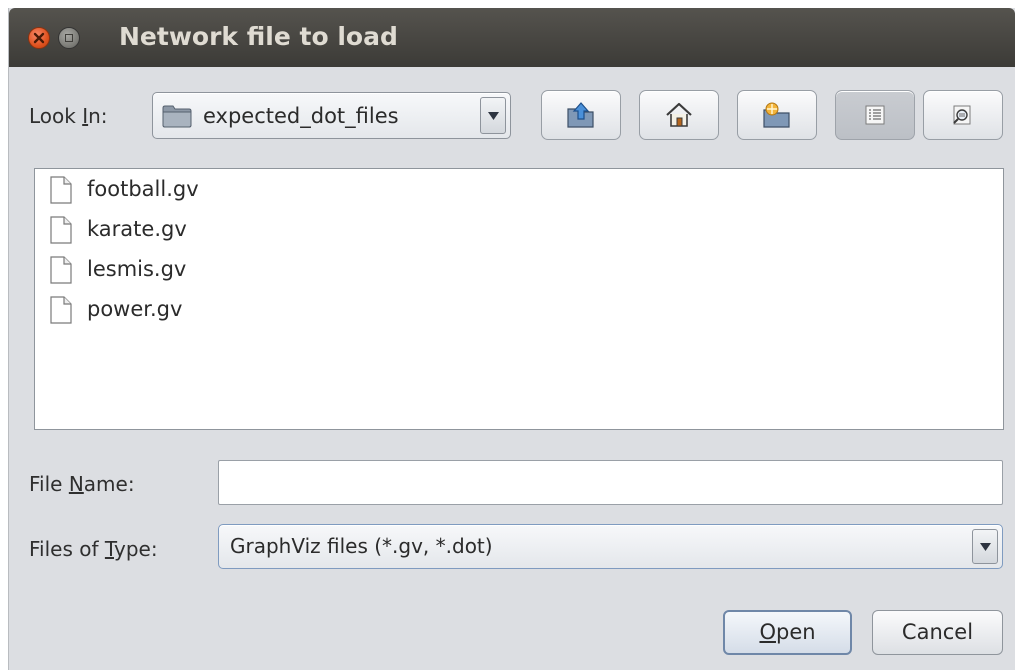 Image resolution: width=1015 pixels, height=670 pixels. Describe the element at coordinates (937, 632) in the screenshot. I see `cancel-button: Cancel` at that location.